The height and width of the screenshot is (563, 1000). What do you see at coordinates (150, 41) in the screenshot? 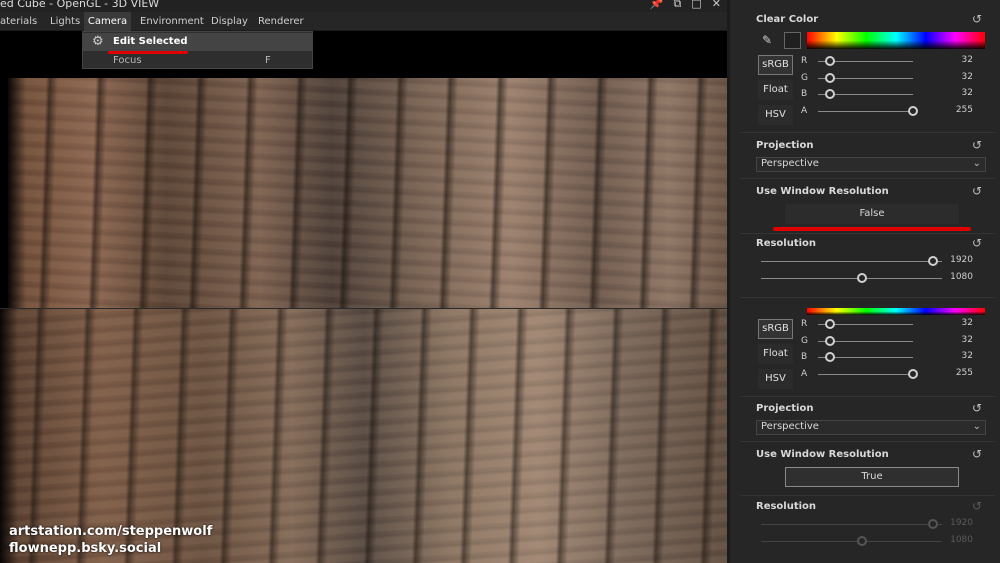
I see `menu-item-label: Edit Selected` at bounding box center [150, 41].